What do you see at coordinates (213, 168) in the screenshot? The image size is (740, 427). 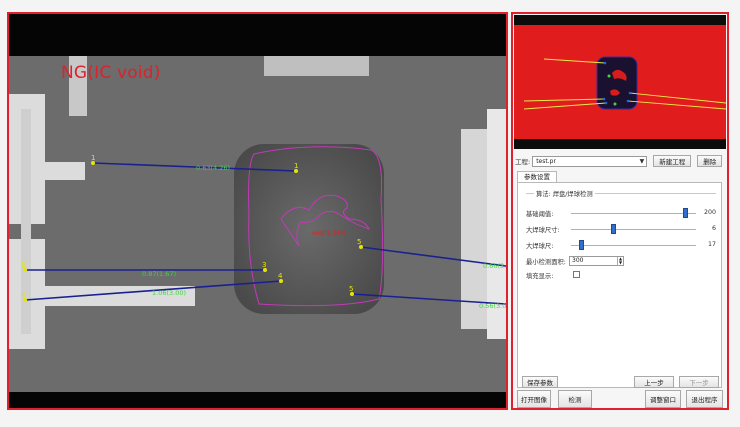 I see `measurement-label: 0.63(4.26)` at bounding box center [213, 168].